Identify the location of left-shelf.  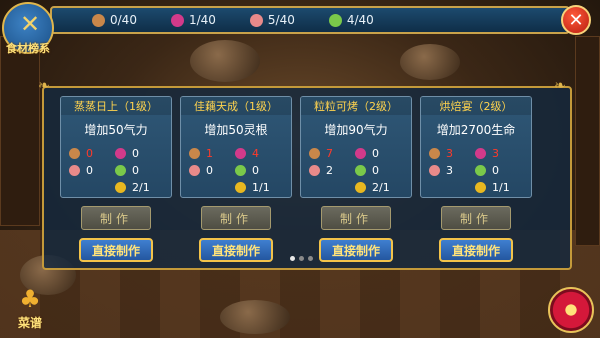
(20, 131).